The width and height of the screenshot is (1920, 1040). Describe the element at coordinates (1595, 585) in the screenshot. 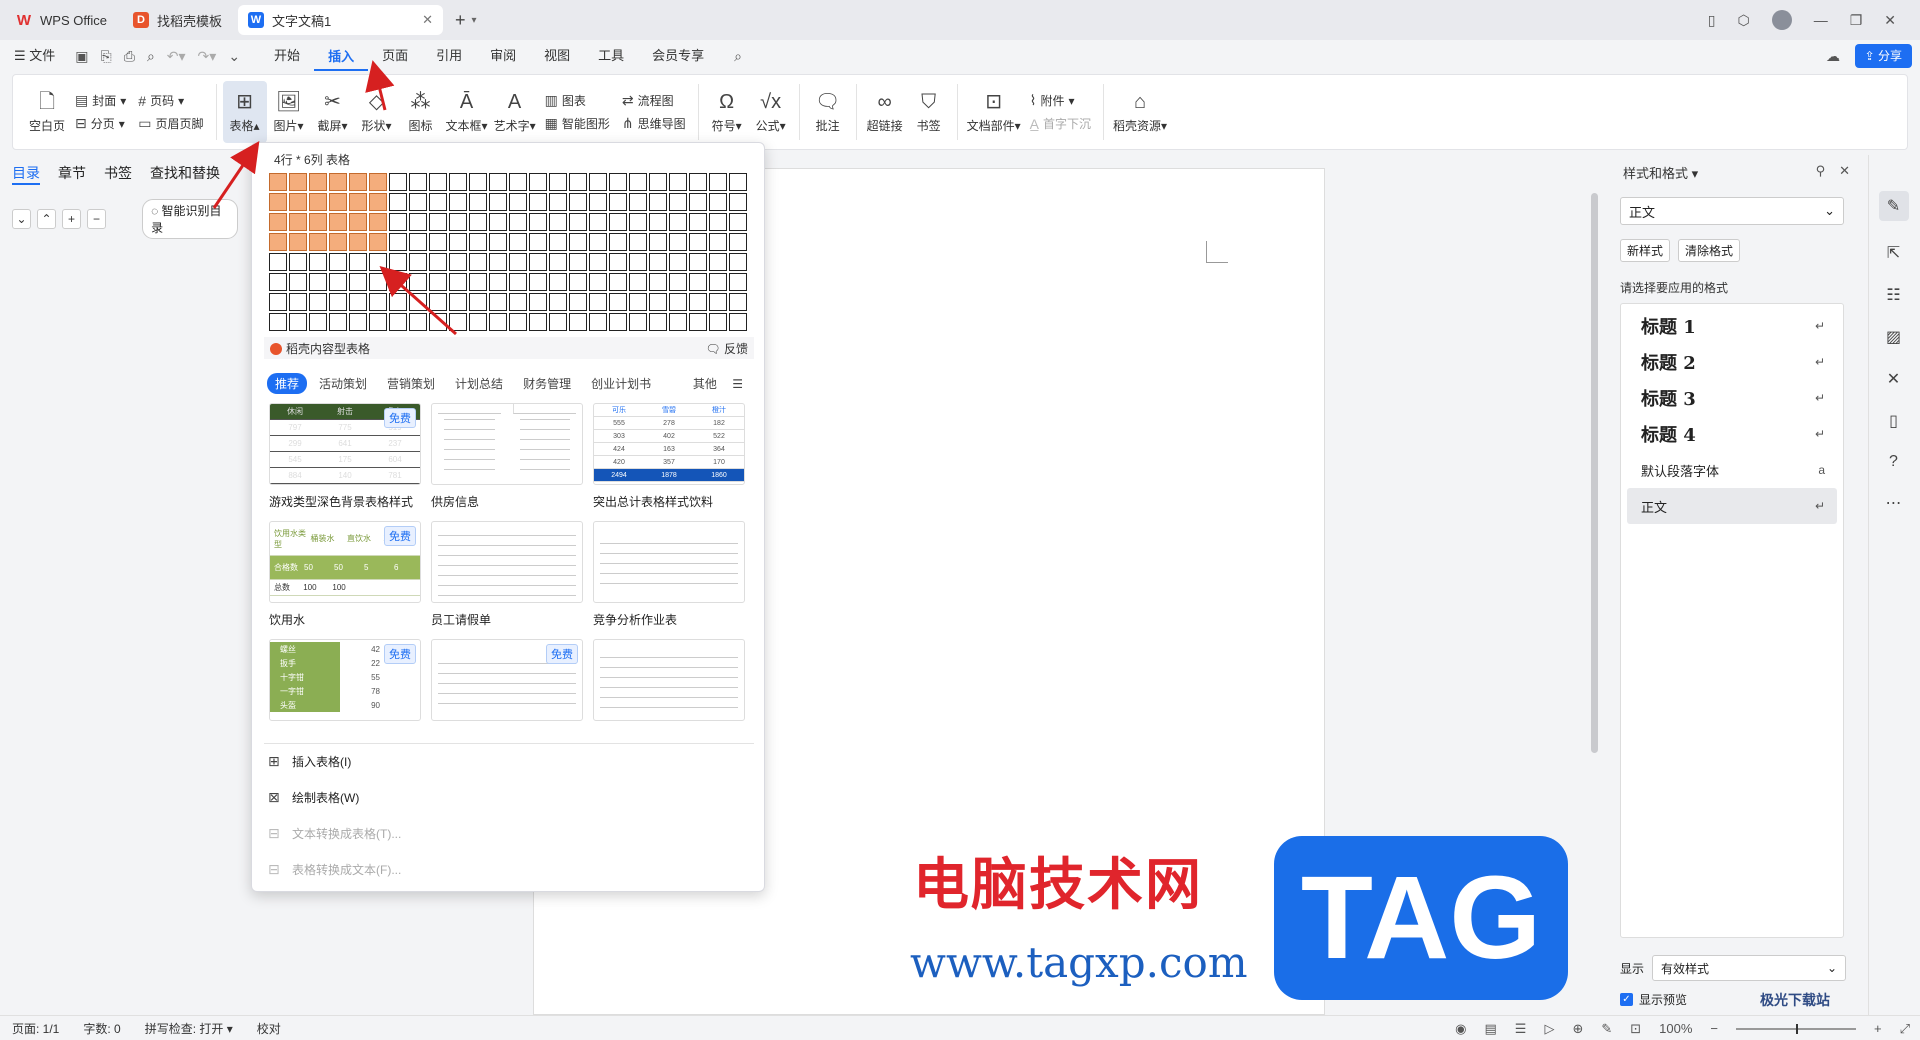

I see `vertical-scrollbar` at that location.